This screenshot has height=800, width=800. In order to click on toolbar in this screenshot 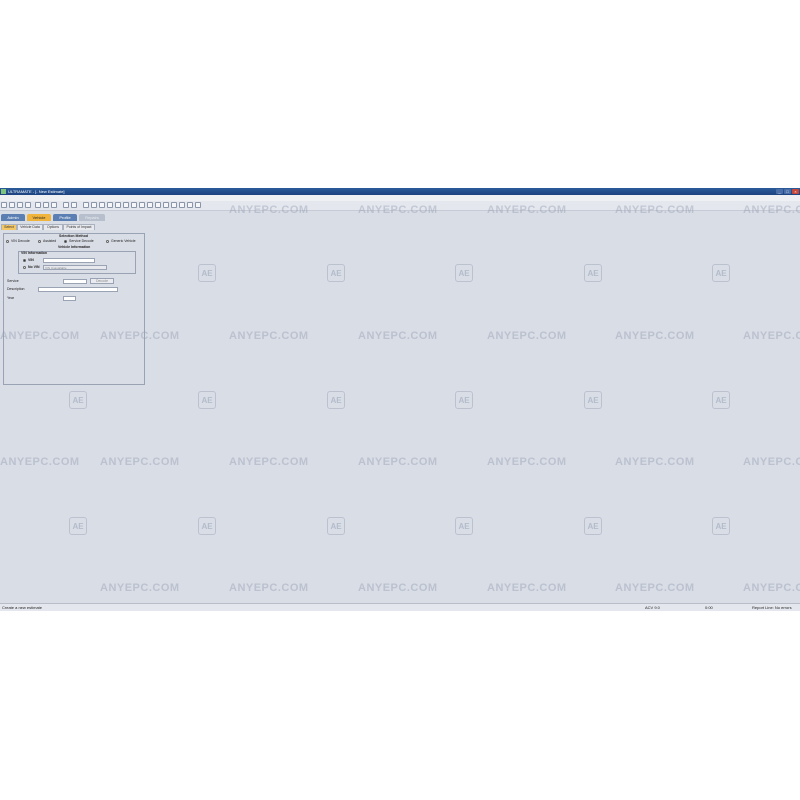, I will do `click(400, 206)`.